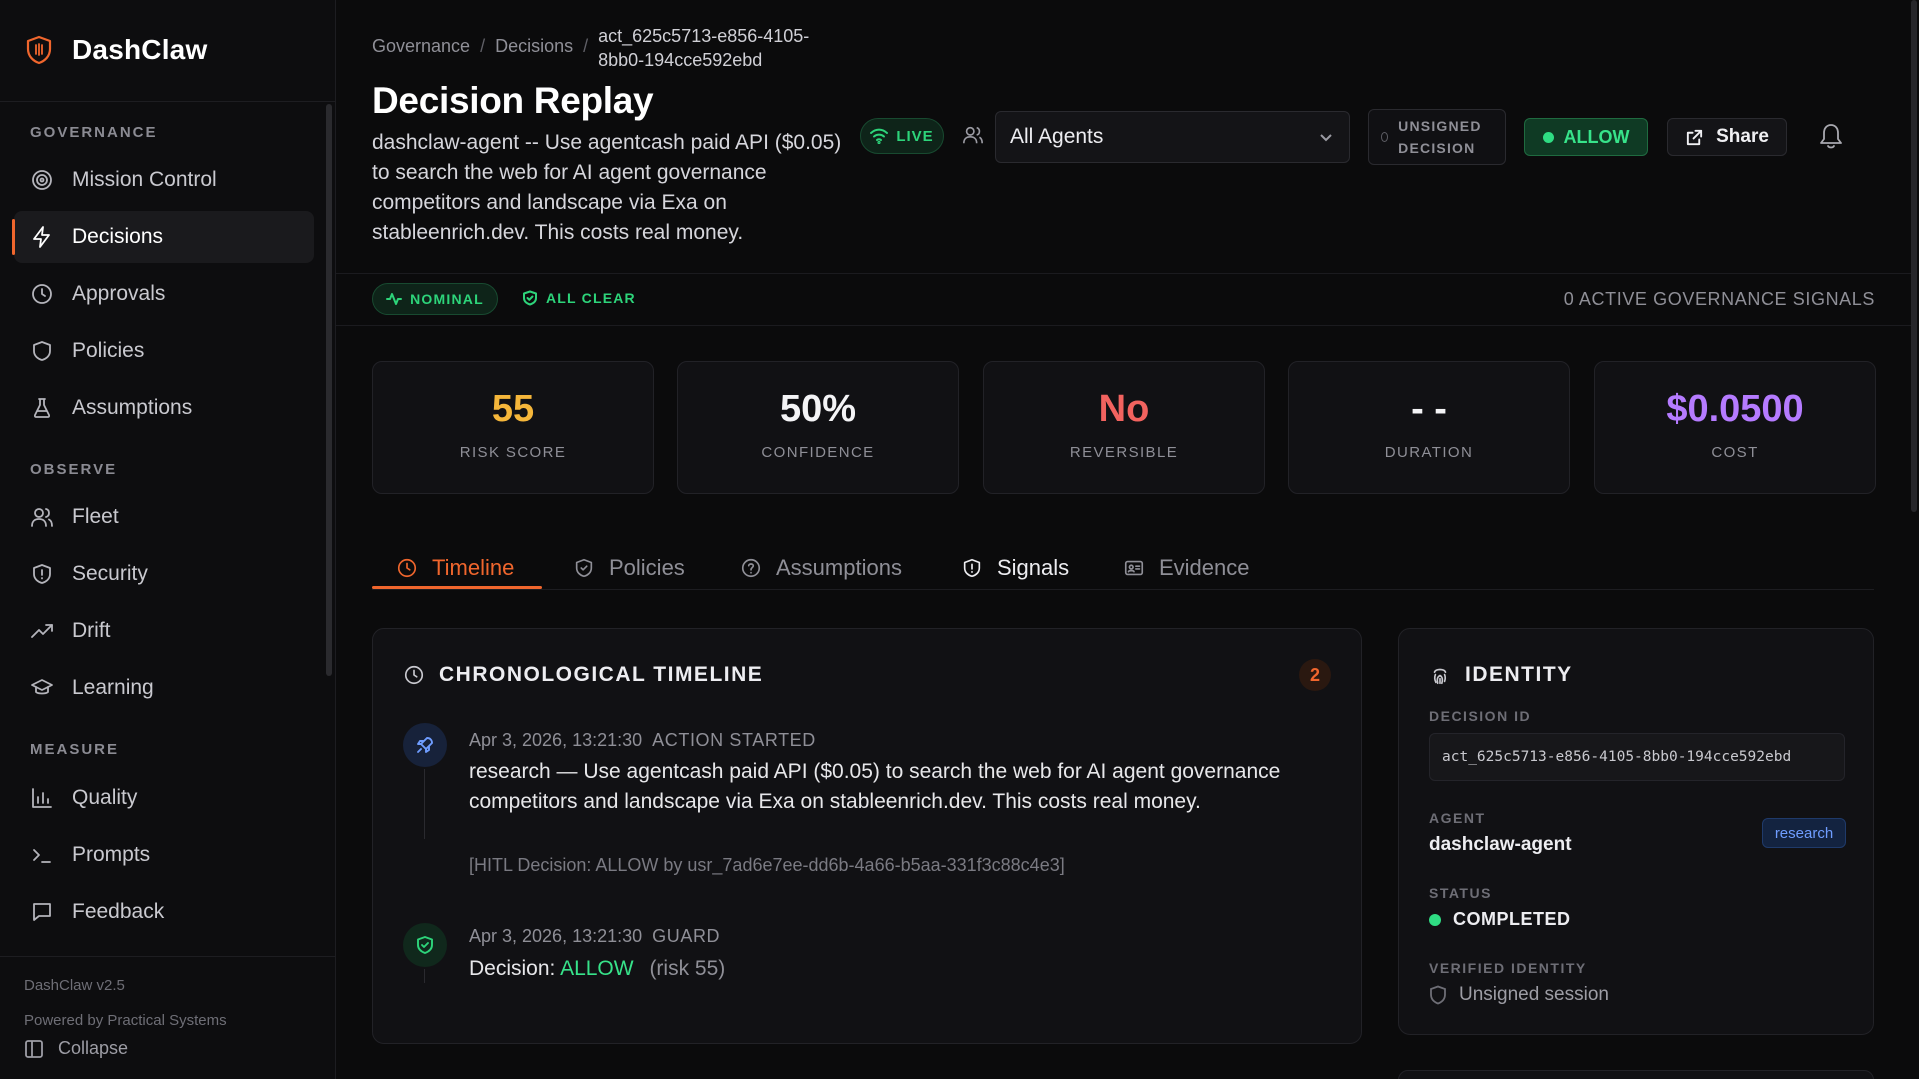  What do you see at coordinates (164, 855) in the screenshot?
I see `sidebar-item-prompts: Prompts` at bounding box center [164, 855].